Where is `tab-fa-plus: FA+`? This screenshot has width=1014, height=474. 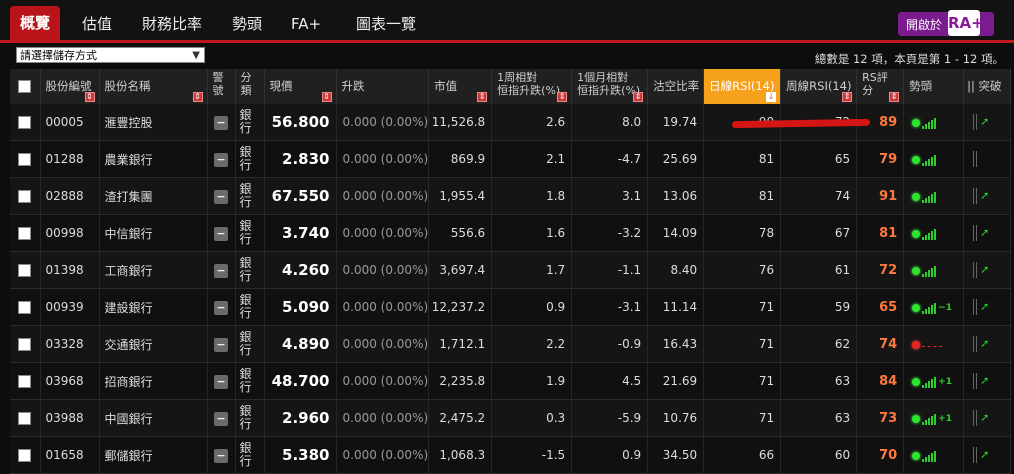 tab-fa-plus: FA+ is located at coordinates (306, 24).